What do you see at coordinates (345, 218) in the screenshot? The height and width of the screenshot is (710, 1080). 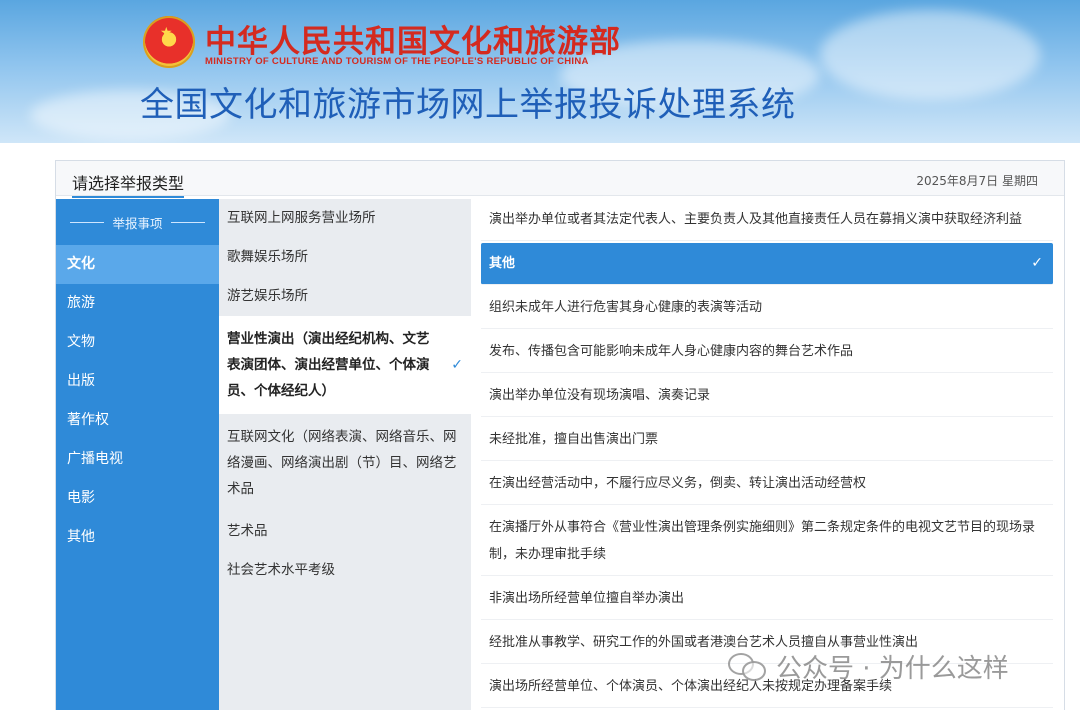 I see `subcategory-item: 互联网上网服务营业场所` at bounding box center [345, 218].